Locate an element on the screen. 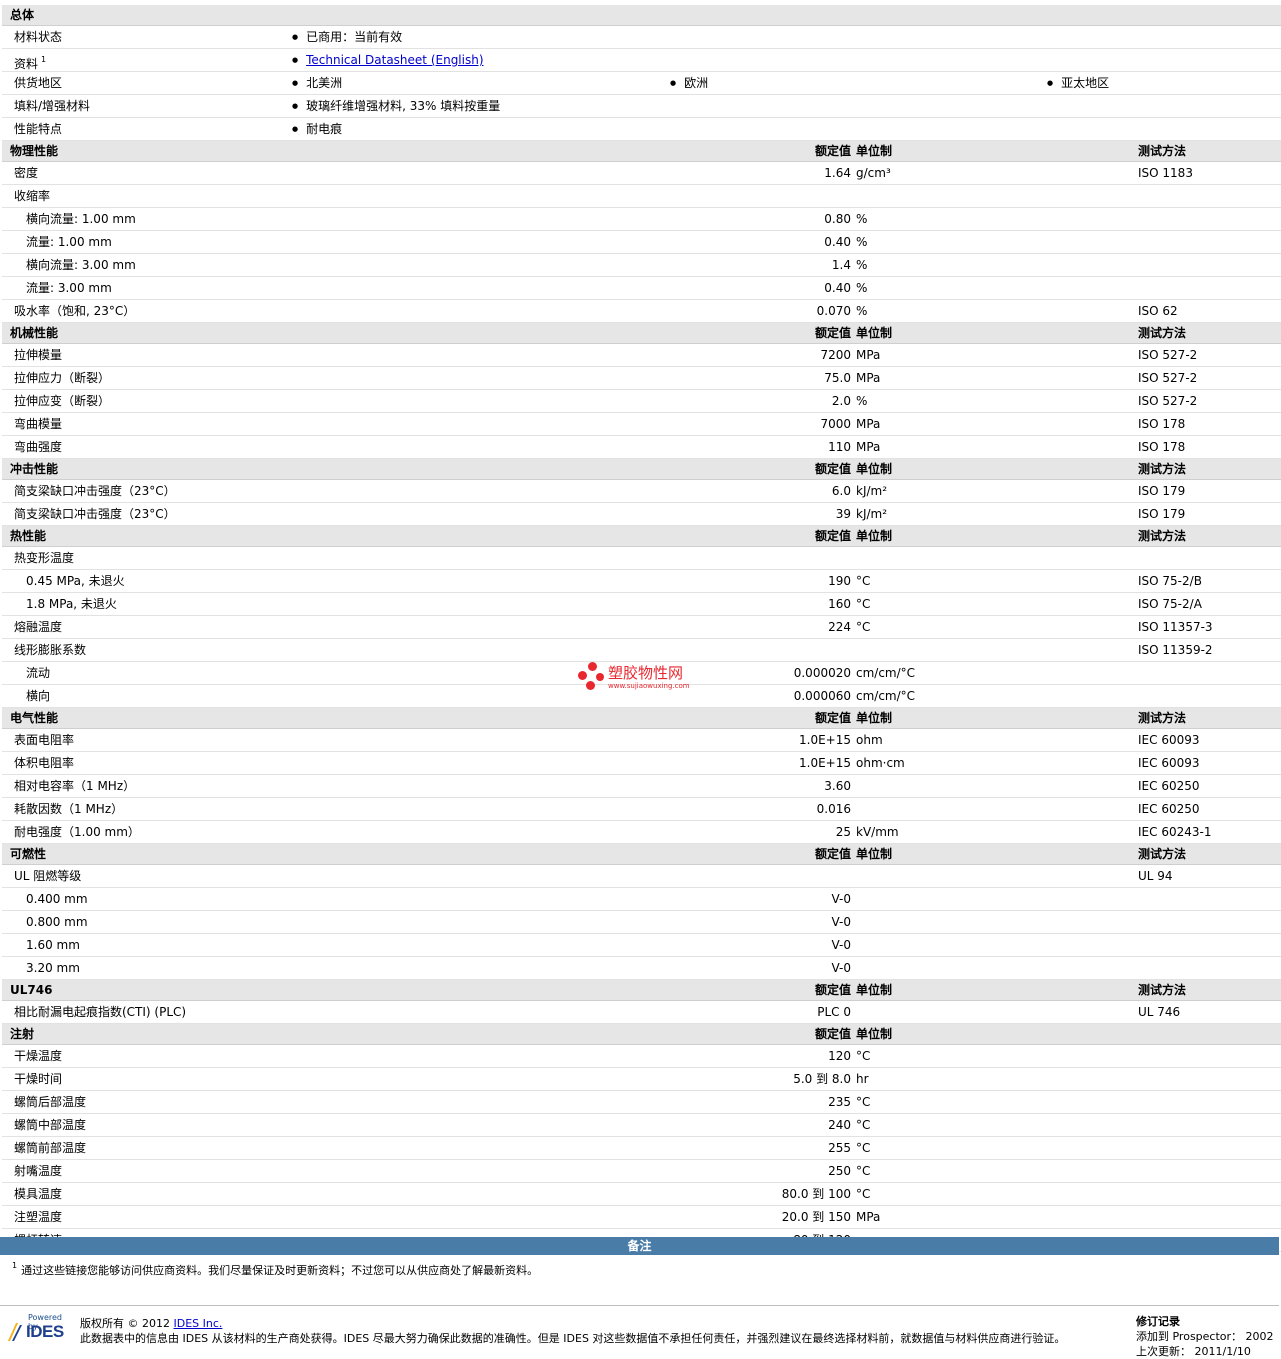  property-name: 注塑温度 is located at coordinates (38, 1217).